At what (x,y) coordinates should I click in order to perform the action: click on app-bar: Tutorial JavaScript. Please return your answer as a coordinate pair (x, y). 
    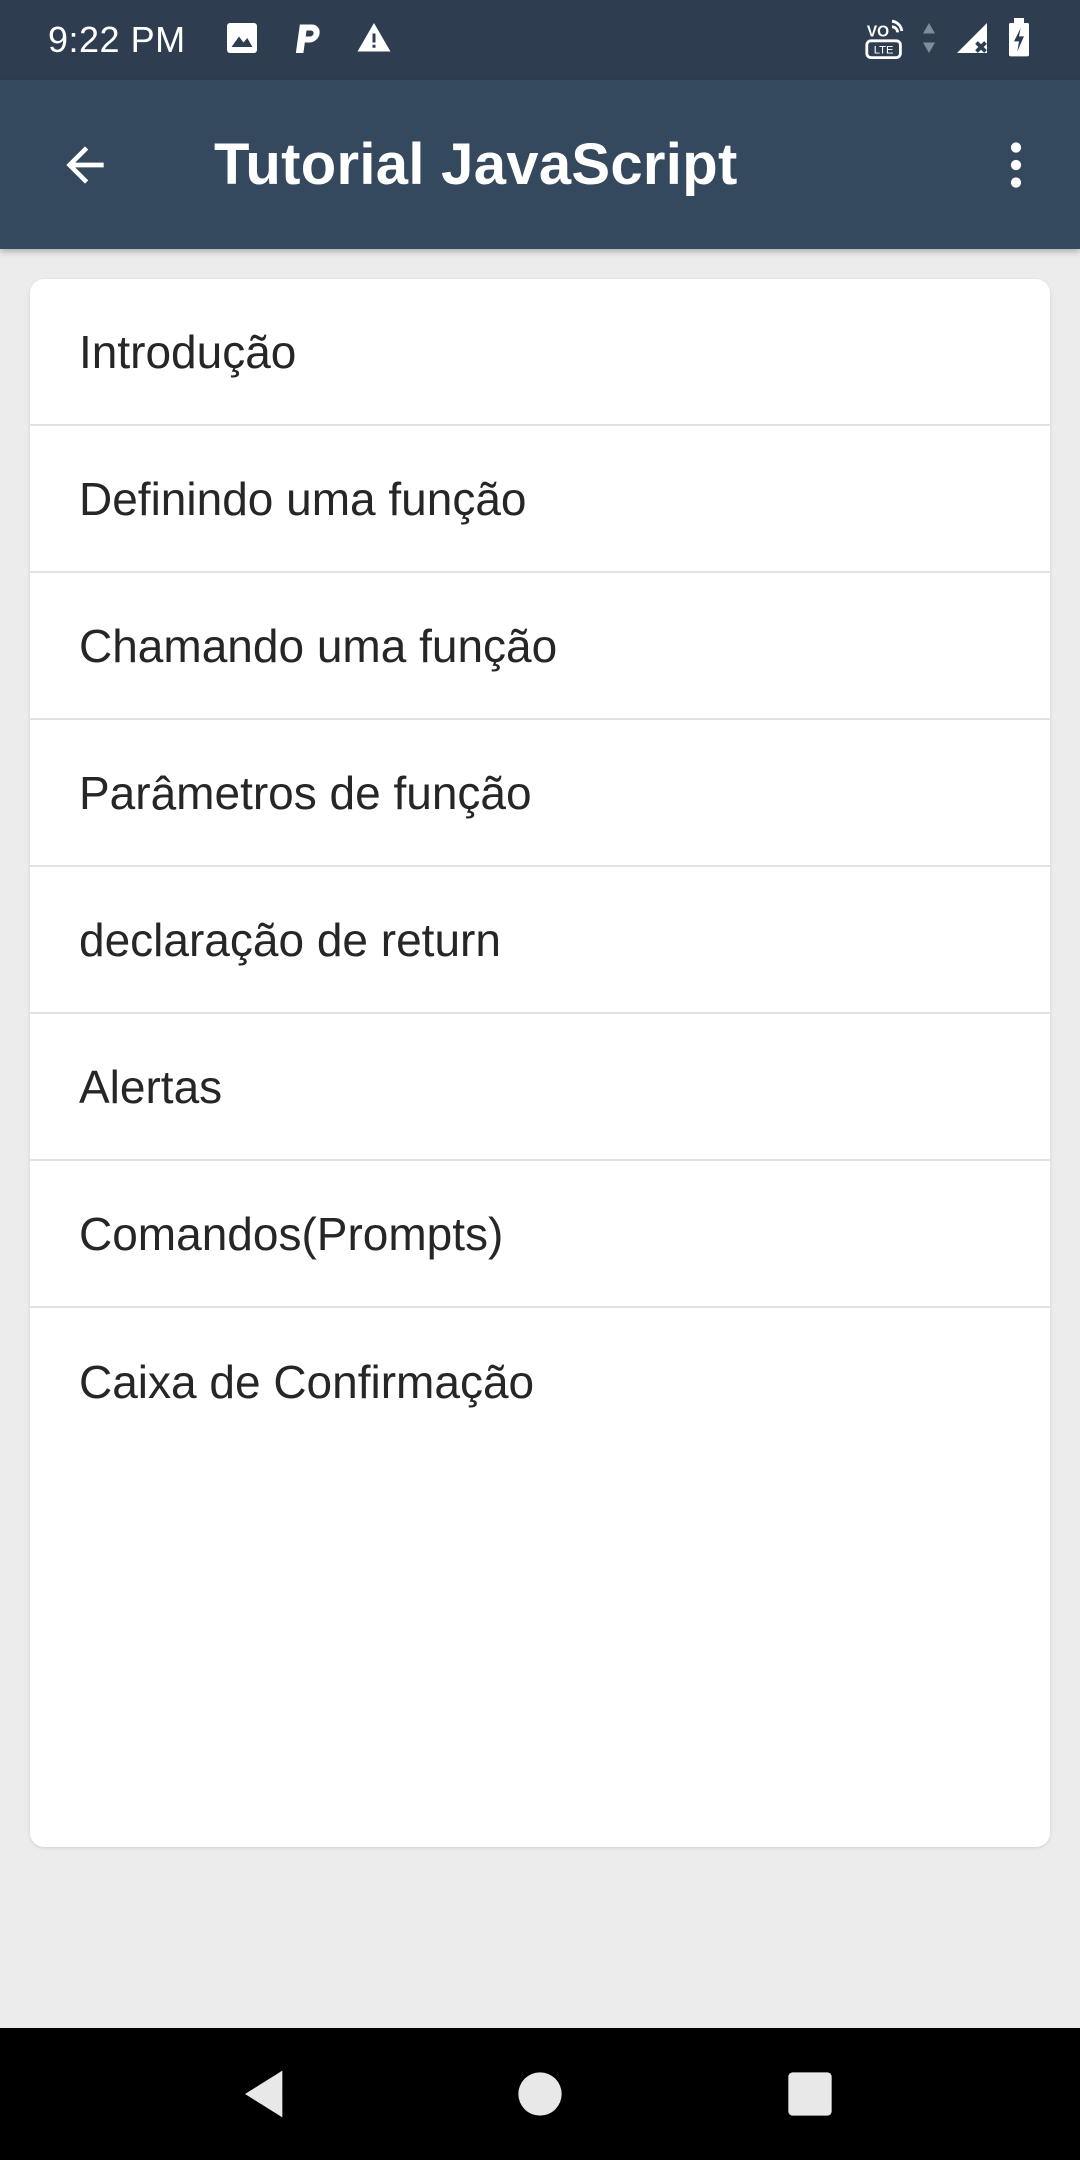
    Looking at the image, I should click on (540, 164).